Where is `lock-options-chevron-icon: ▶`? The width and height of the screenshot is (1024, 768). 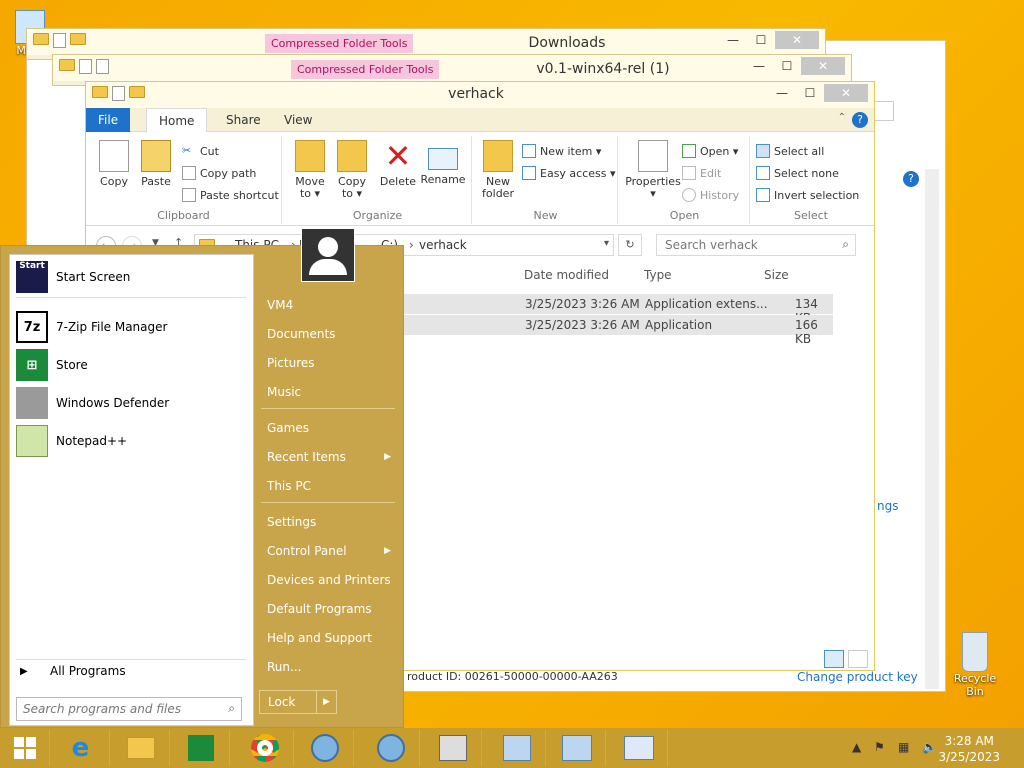 lock-options-chevron-icon: ▶ is located at coordinates (326, 702).